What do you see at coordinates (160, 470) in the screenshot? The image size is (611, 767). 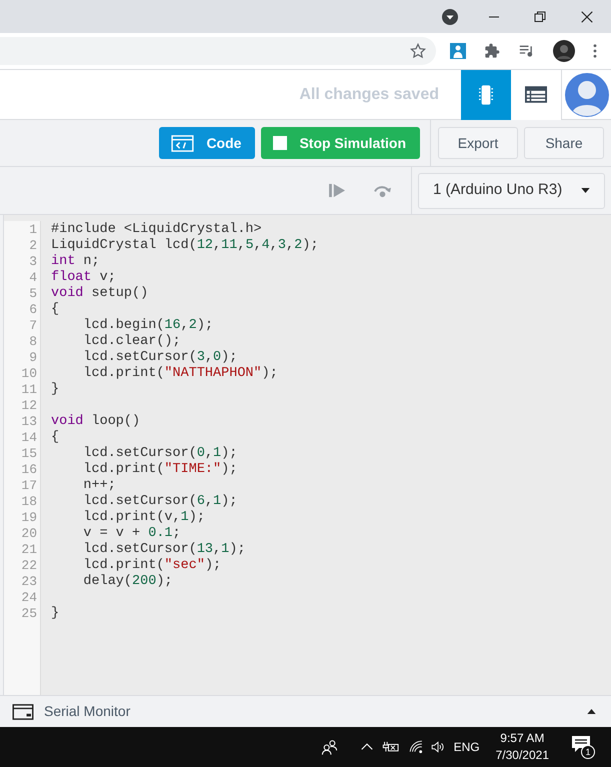 I see `code-line: lcd.print("TIME:");` at bounding box center [160, 470].